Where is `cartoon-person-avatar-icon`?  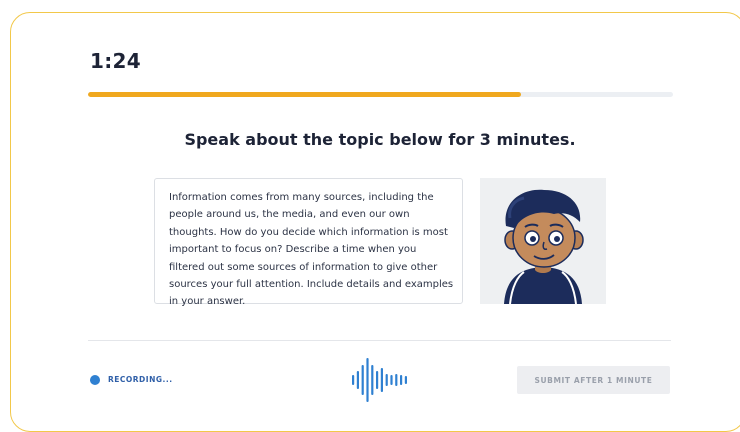 cartoon-person-avatar-icon is located at coordinates (544, 246).